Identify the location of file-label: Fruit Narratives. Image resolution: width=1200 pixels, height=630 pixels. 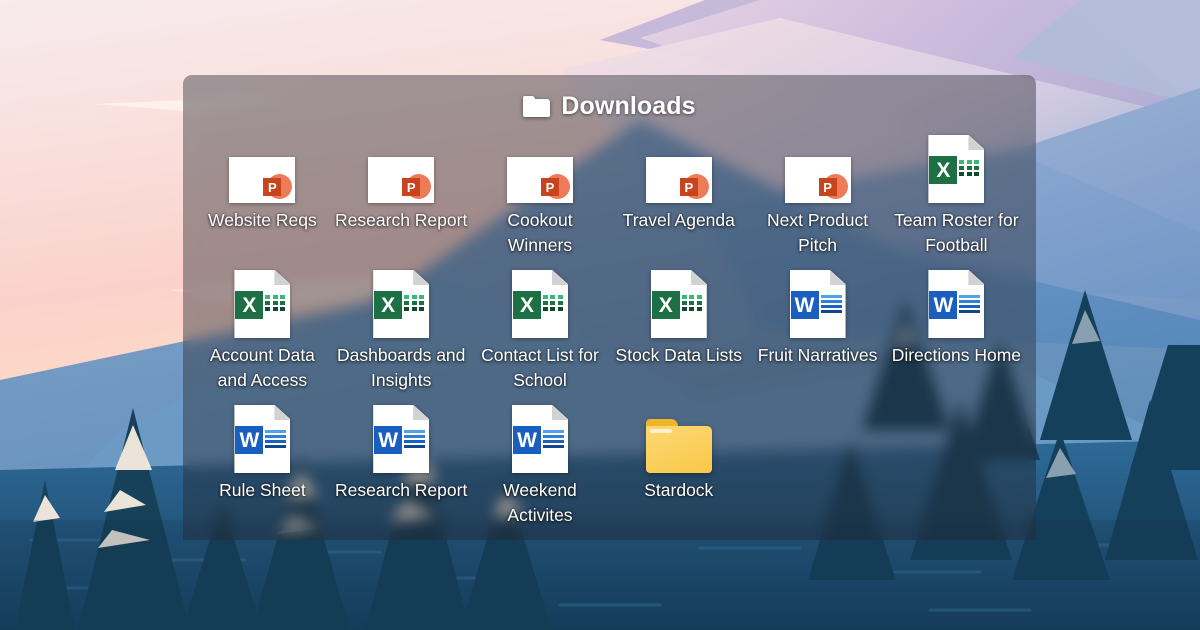
(817, 355).